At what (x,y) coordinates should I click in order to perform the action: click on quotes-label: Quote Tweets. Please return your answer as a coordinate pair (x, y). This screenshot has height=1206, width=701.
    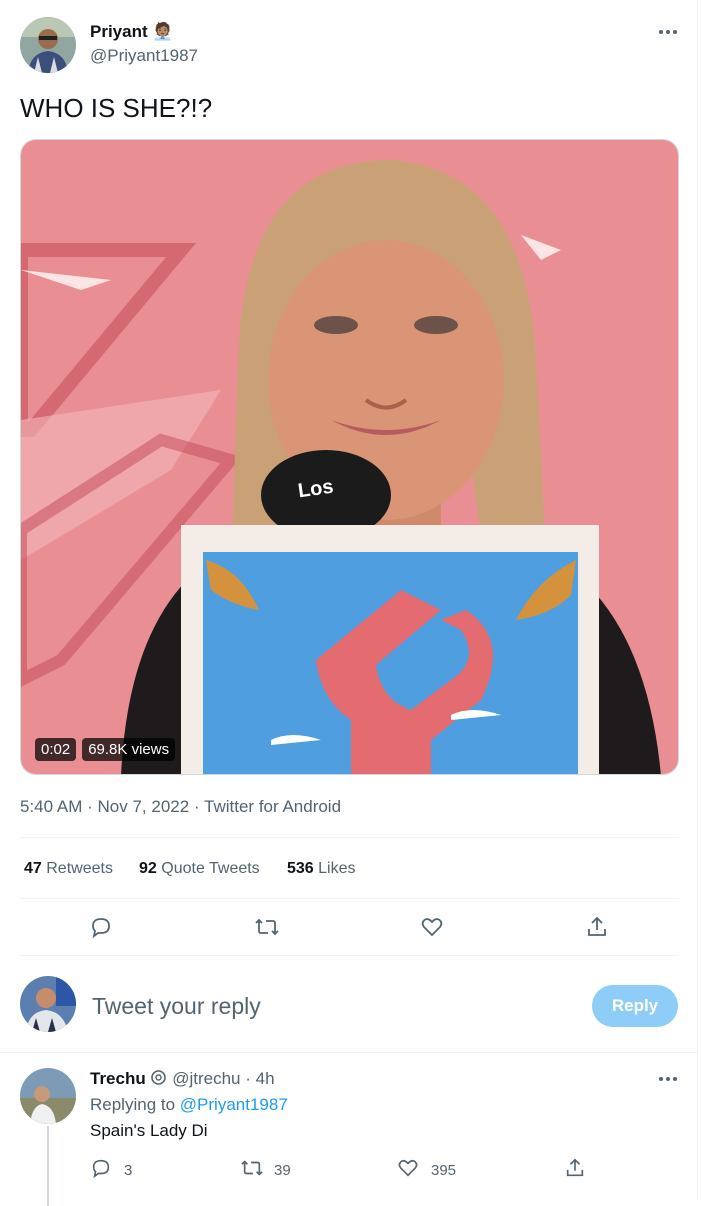
    Looking at the image, I should click on (210, 868).